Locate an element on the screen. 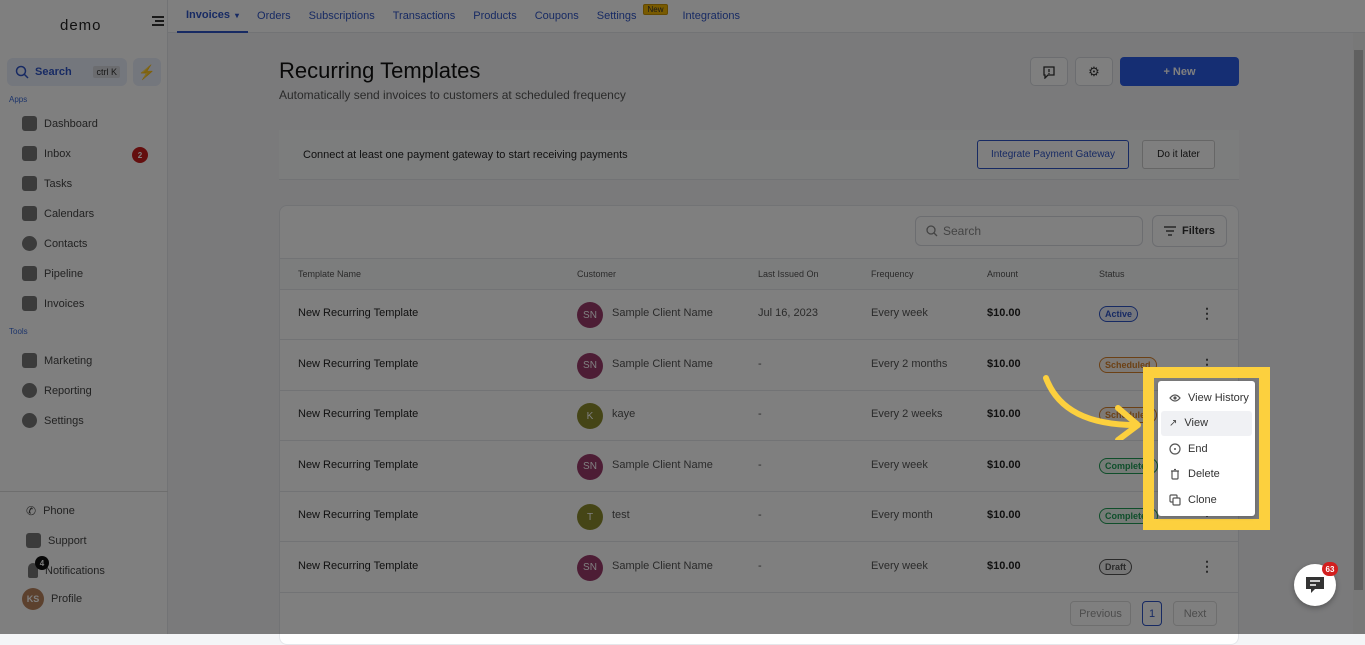 This screenshot has height=645, width=1365. tab-products: Products is located at coordinates (494, 16).